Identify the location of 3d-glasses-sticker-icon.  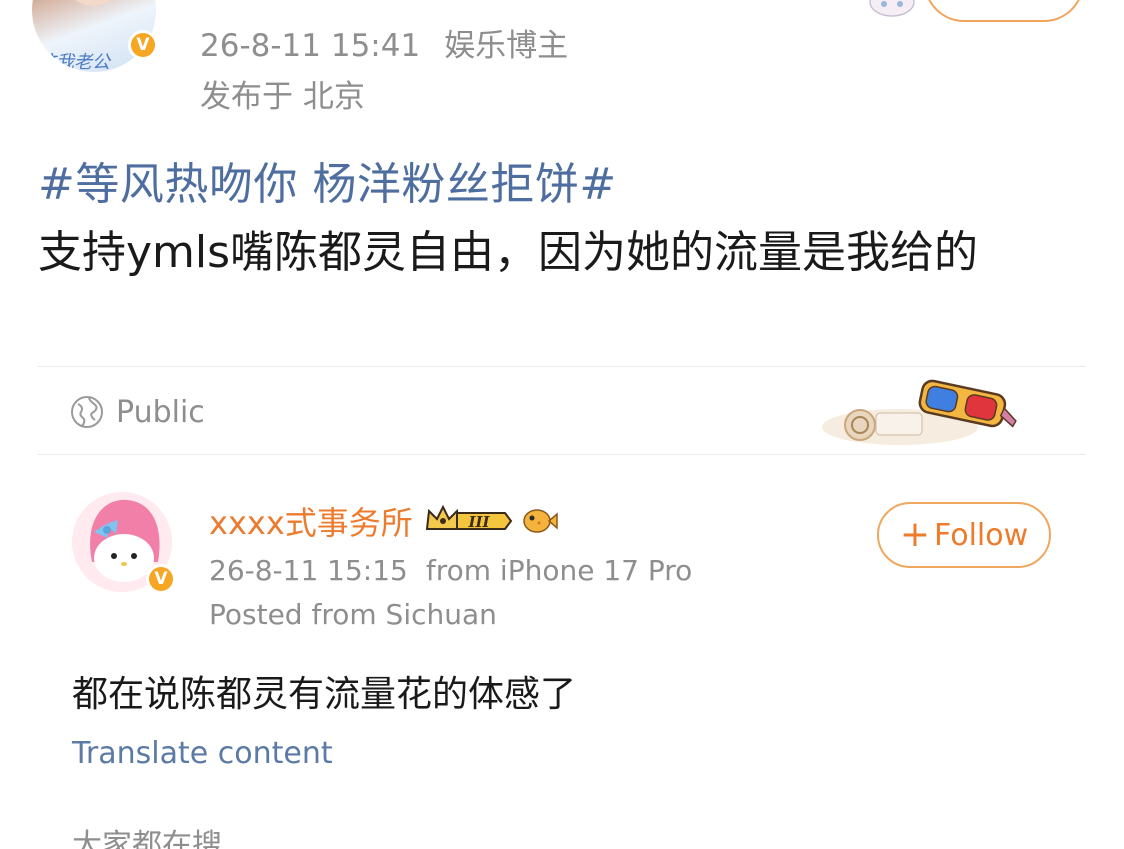
(919, 412).